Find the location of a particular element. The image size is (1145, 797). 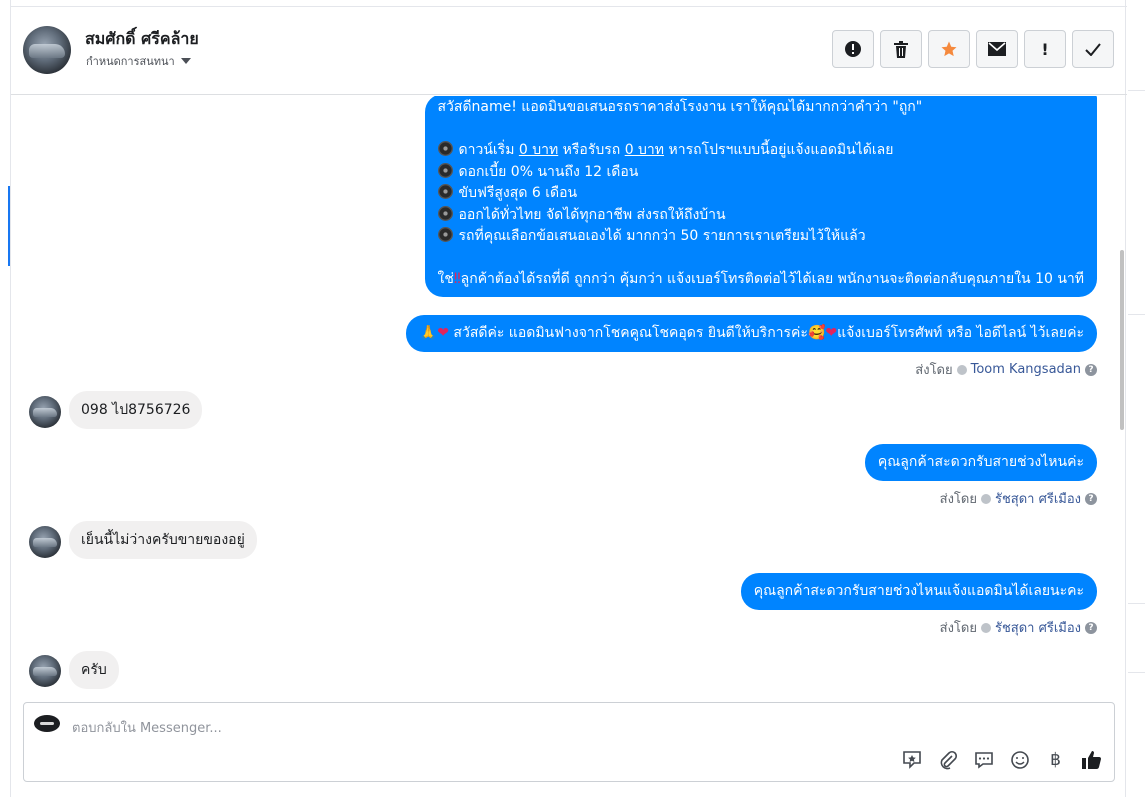

contact-avatar is located at coordinates (47, 50).